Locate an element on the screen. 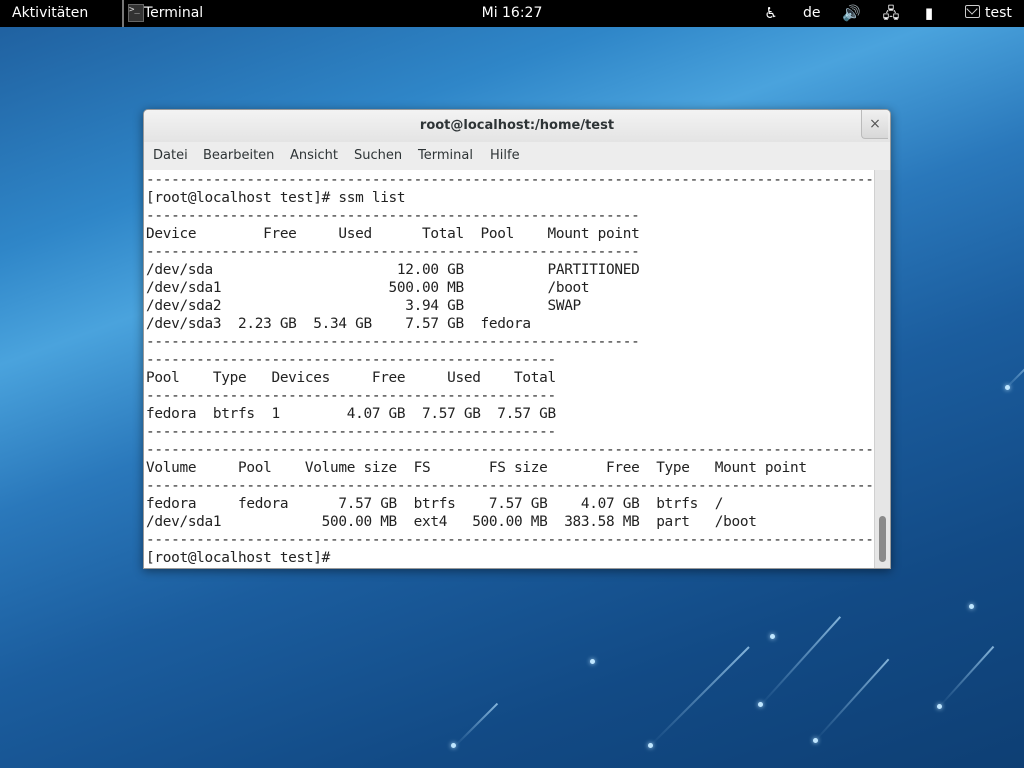 This screenshot has height=768, width=1024. clock: Mi 16:27 is located at coordinates (512, 13).